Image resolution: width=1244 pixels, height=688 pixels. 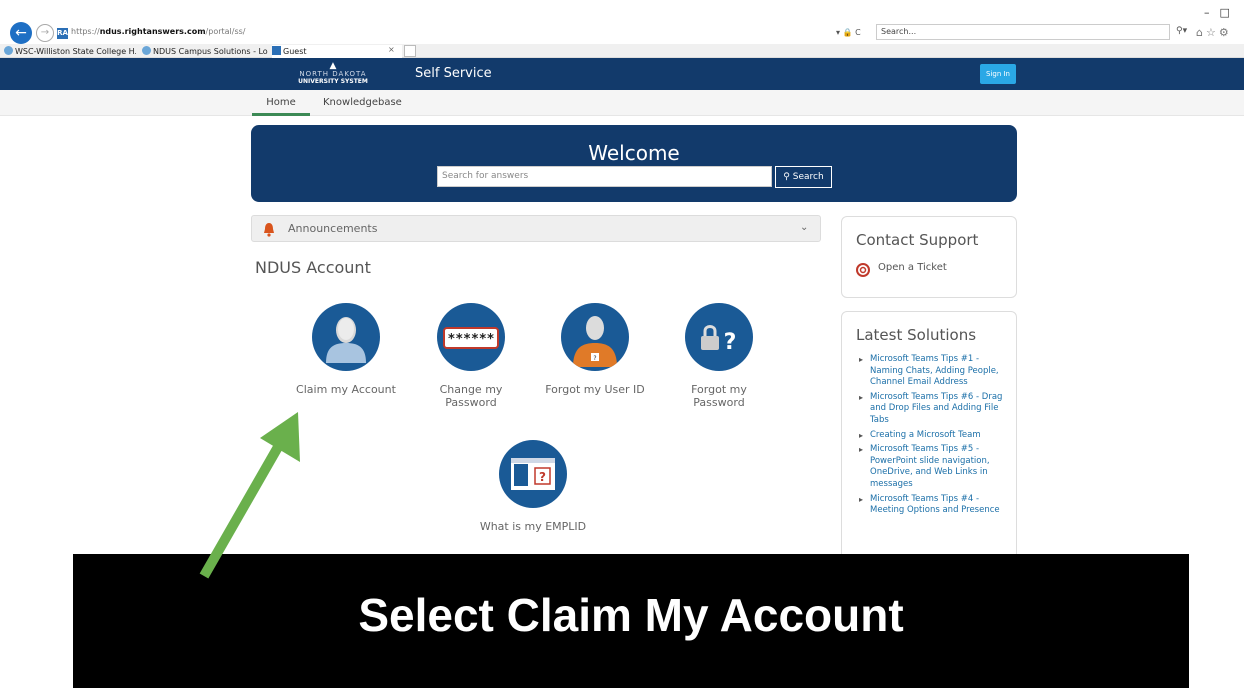 I want to click on lifebuoy-icon, so click(x=863, y=270).